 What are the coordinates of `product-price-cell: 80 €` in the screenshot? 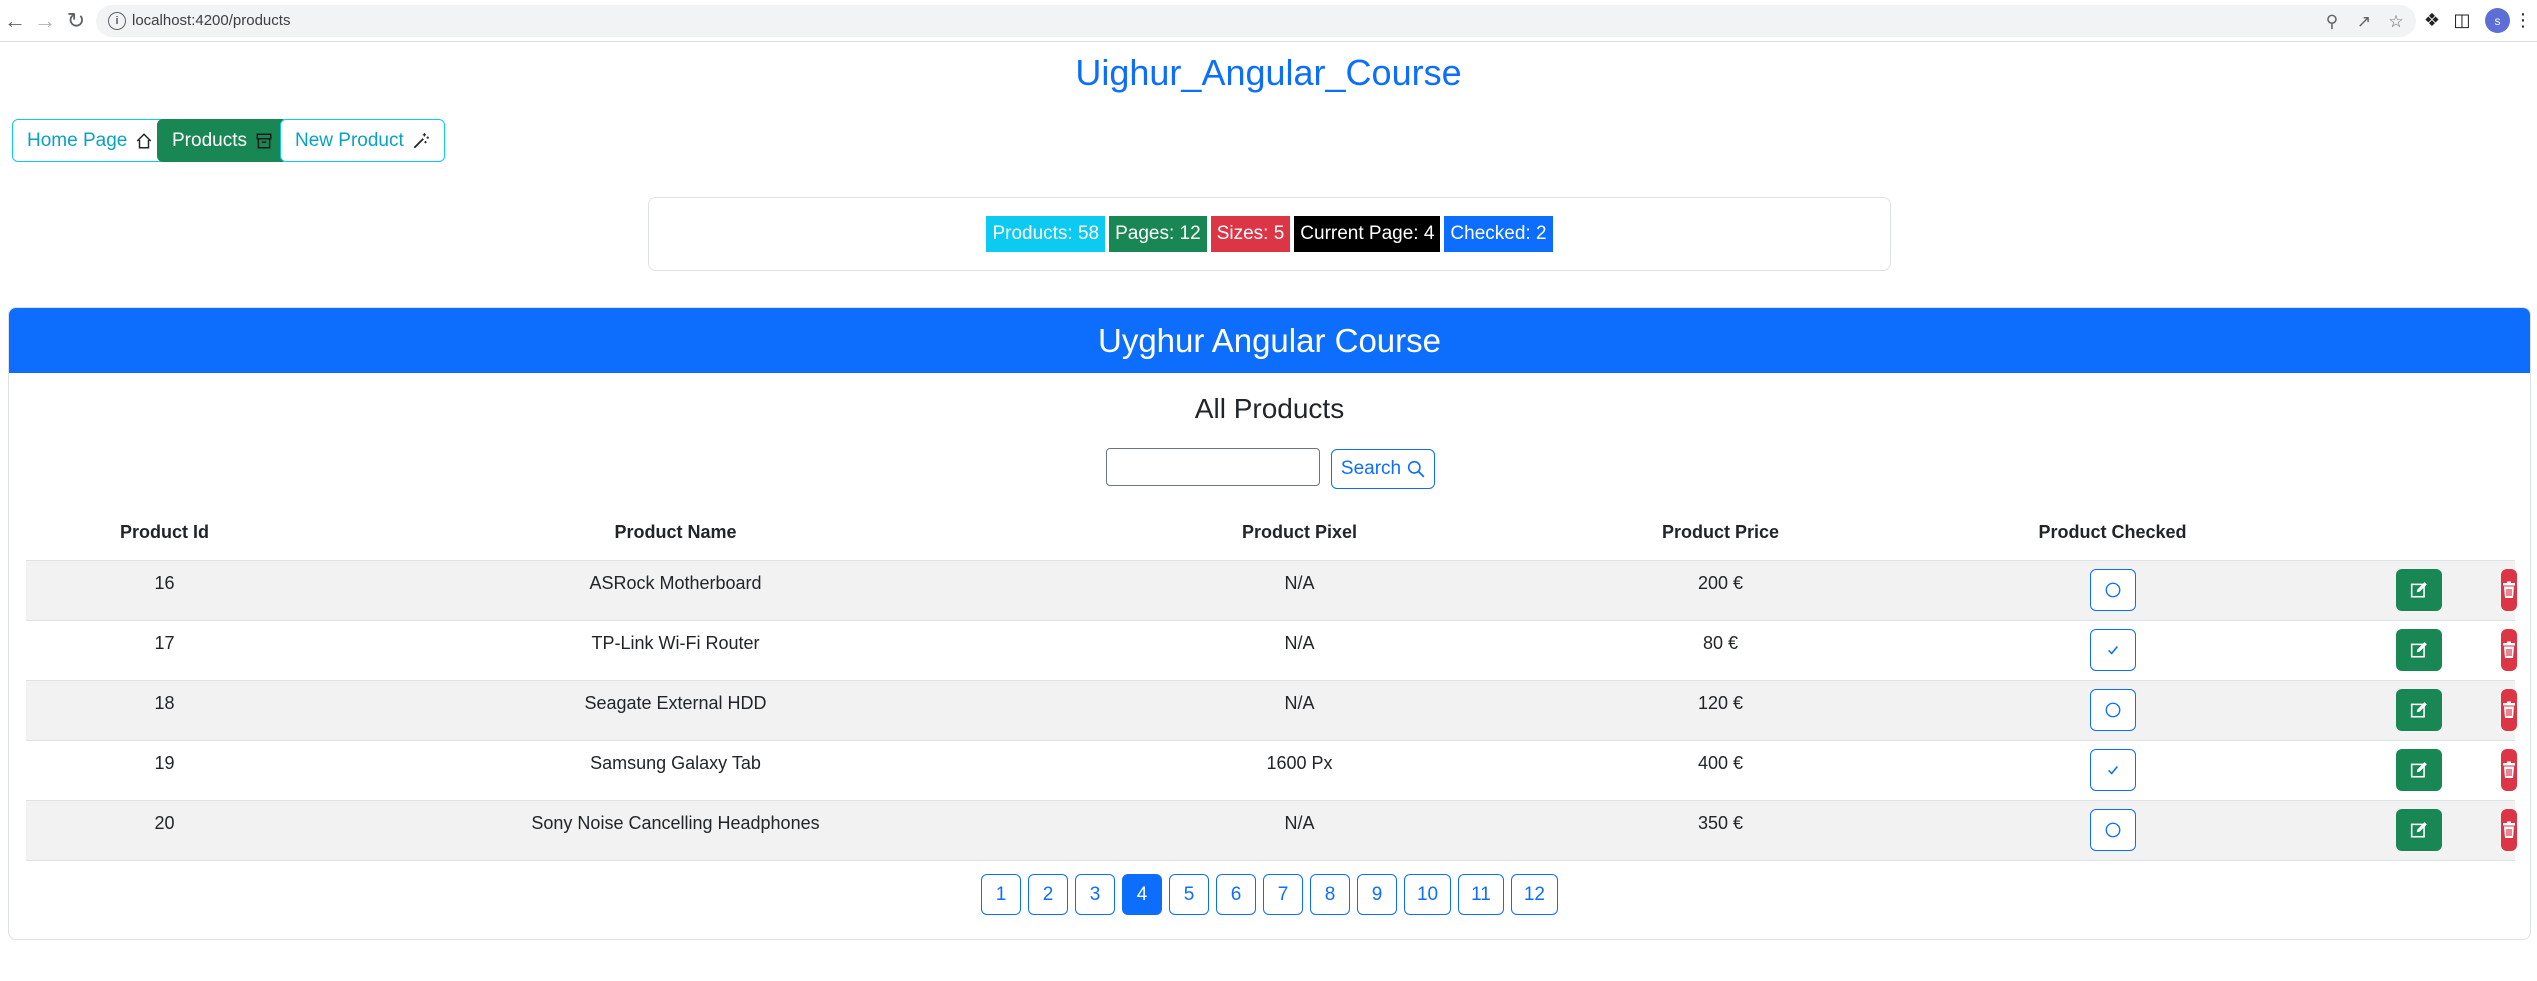 It's located at (1720, 643).